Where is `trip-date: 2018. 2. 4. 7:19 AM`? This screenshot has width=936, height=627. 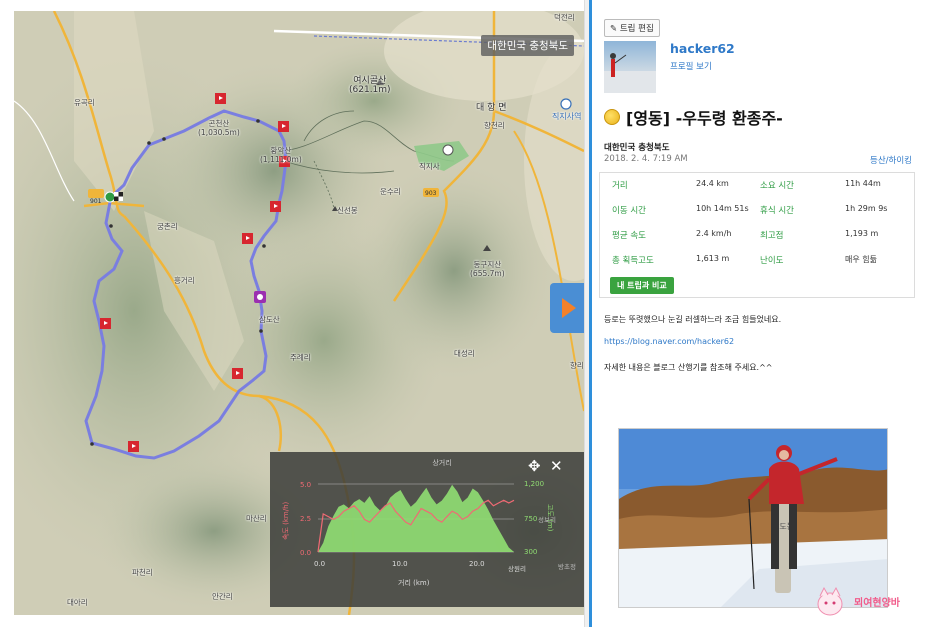
trip-date: 2018. 2. 4. 7:19 AM is located at coordinates (646, 159).